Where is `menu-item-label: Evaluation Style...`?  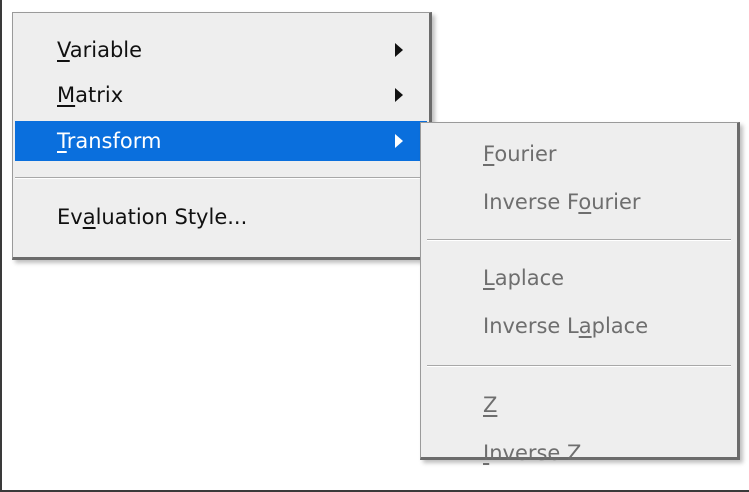 menu-item-label: Evaluation Style... is located at coordinates (152, 217).